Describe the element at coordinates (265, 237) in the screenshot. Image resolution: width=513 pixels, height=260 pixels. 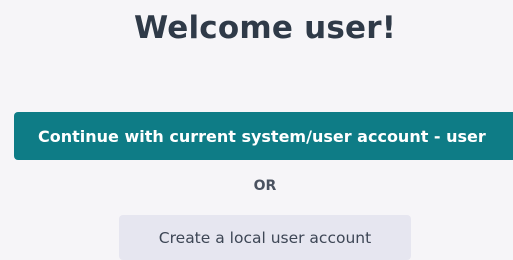
I see `create-local-account-button: Create a local user account` at that location.